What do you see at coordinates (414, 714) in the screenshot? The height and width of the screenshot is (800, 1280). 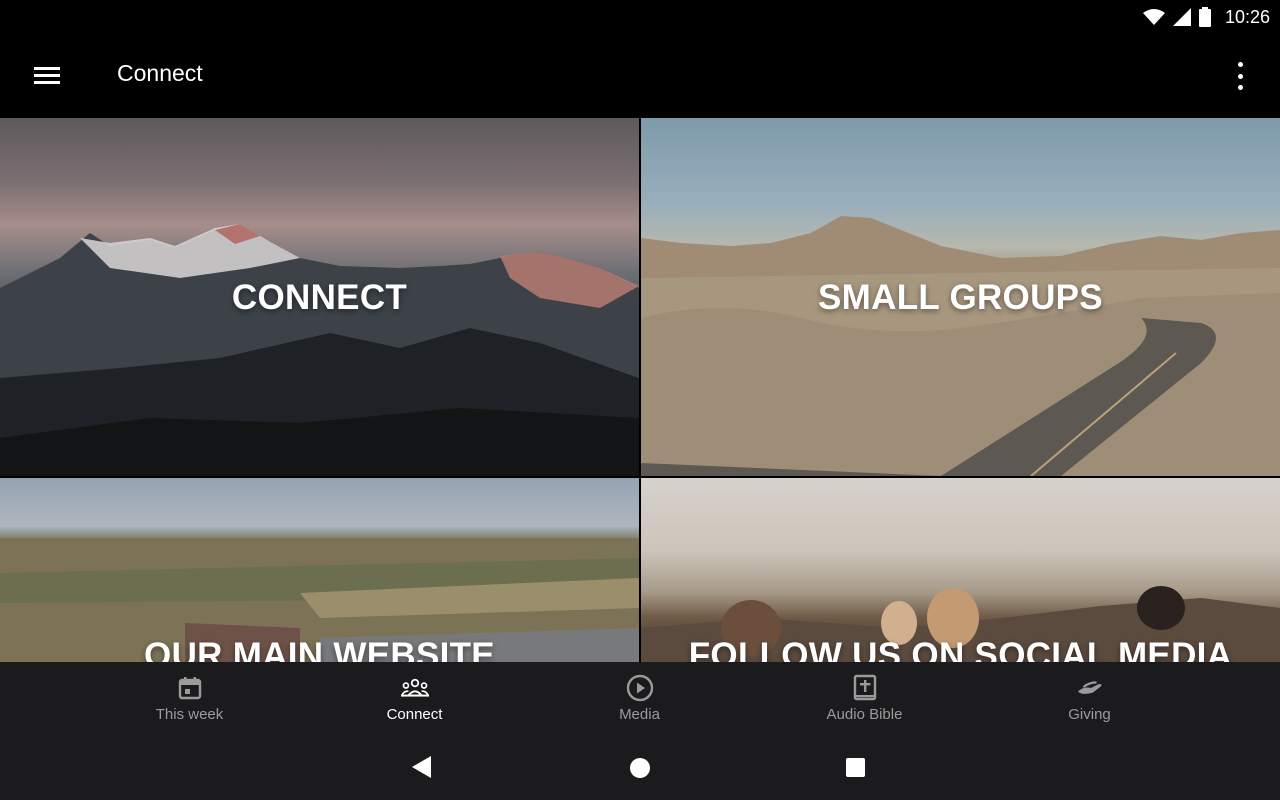 I see `nav-label: Connect` at bounding box center [414, 714].